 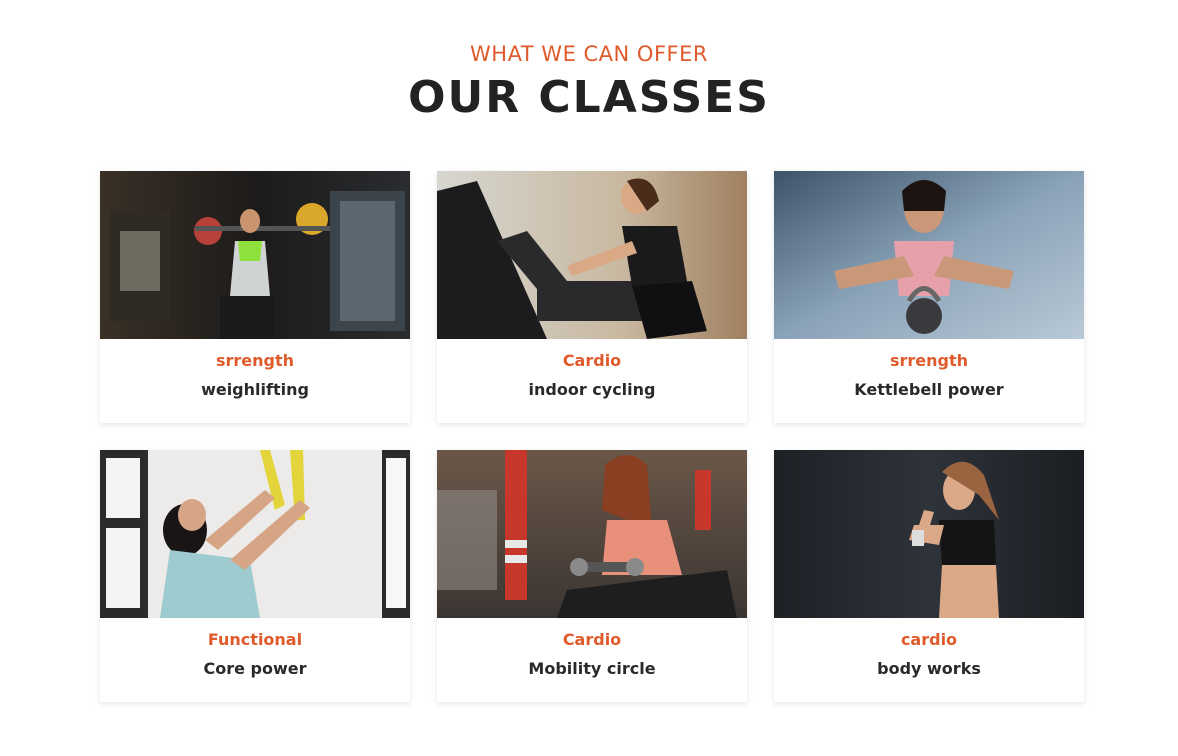 I want to click on class-category: Functional, so click(x=255, y=639).